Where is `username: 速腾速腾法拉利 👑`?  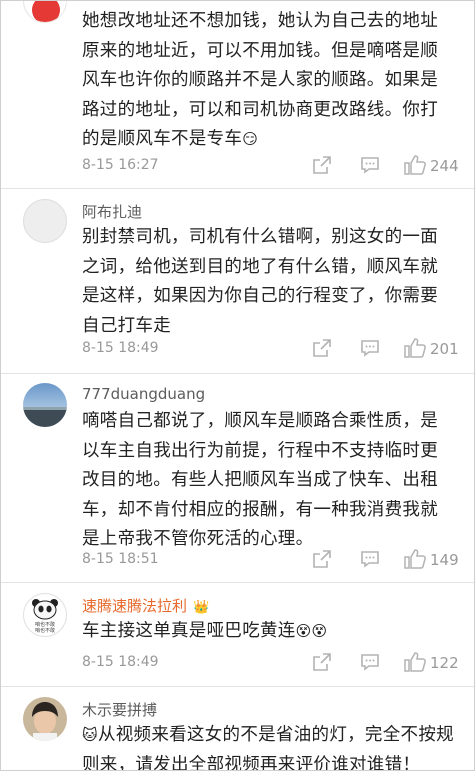 username: 速腾速腾法拉利 👑 is located at coordinates (145, 605).